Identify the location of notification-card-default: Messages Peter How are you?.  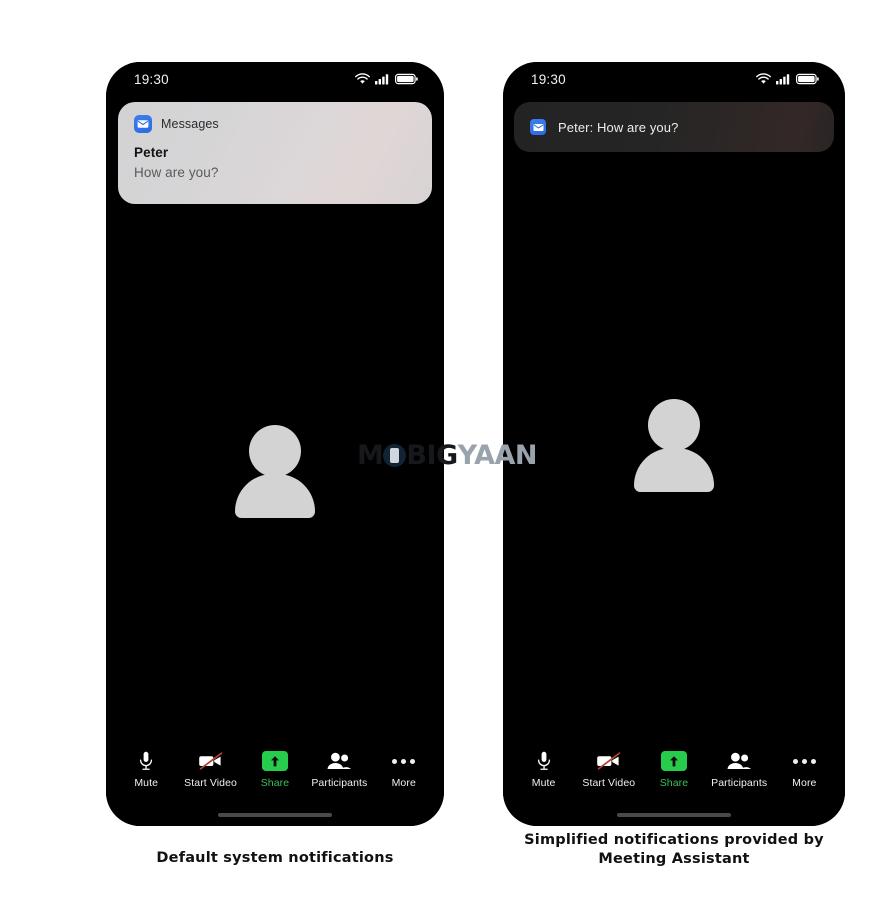
(275, 153).